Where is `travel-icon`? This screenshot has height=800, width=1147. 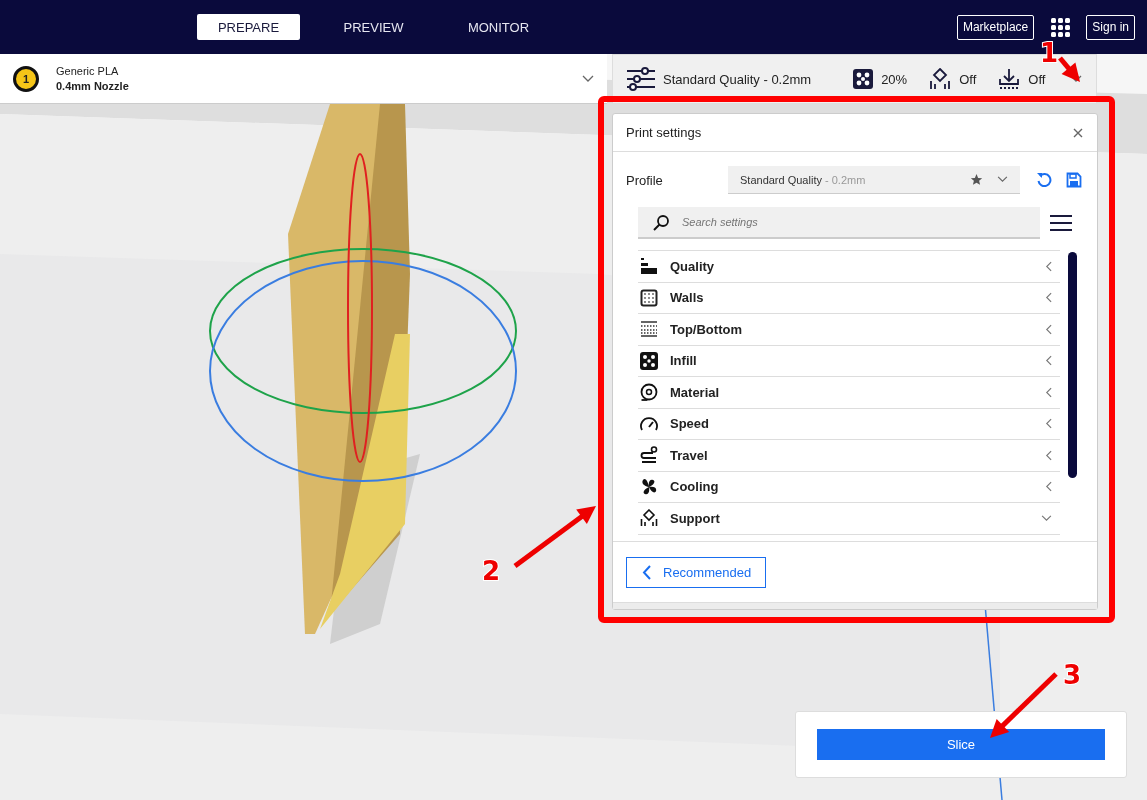 travel-icon is located at coordinates (649, 455).